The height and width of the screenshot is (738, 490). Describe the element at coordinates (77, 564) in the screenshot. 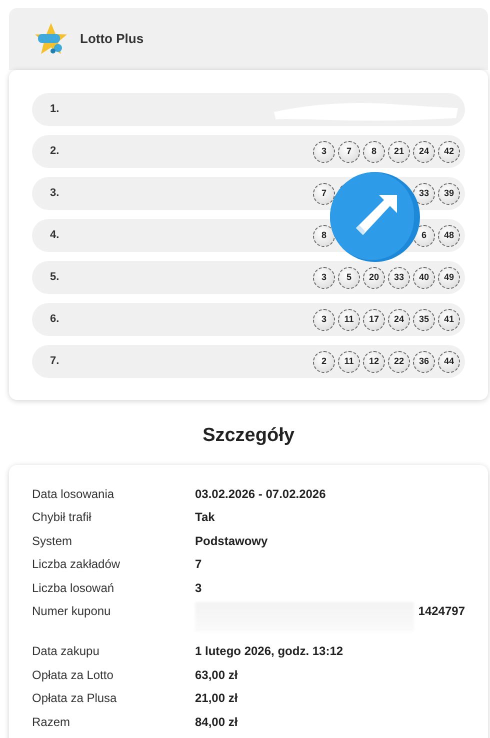

I see `detail-label: Liczba zakładów` at that location.